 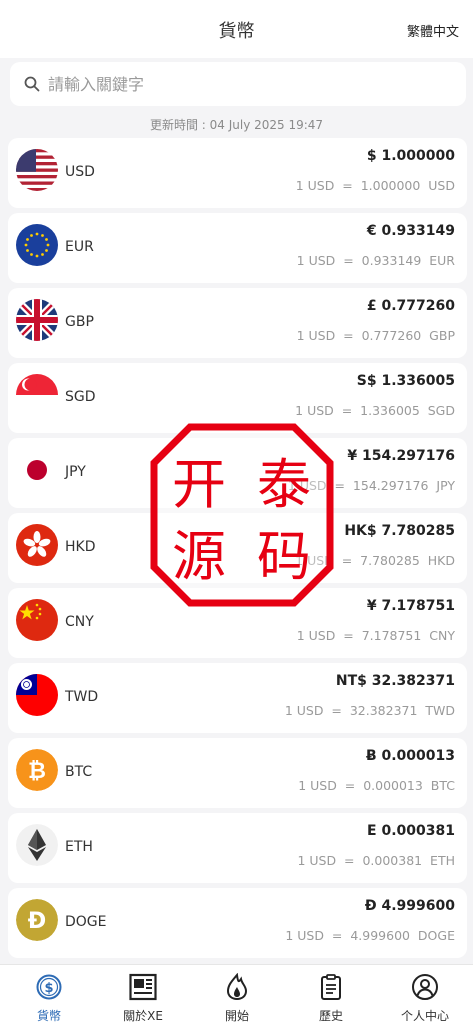 I want to click on dollar-circle-icon: $, so click(x=49, y=987).